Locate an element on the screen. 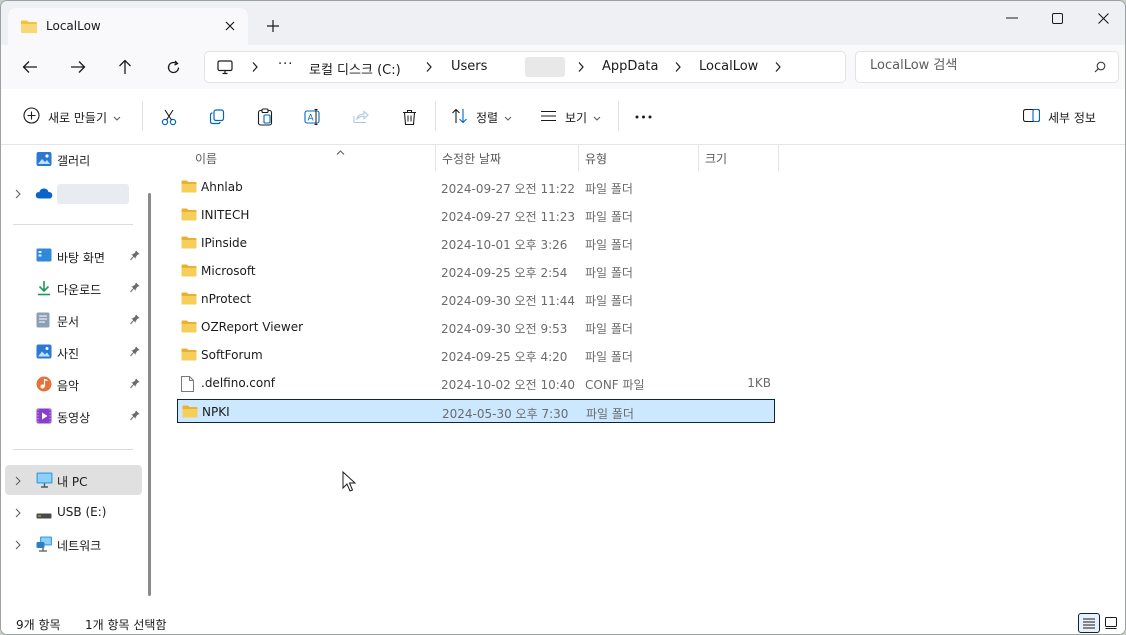  cut-icon is located at coordinates (169, 117).